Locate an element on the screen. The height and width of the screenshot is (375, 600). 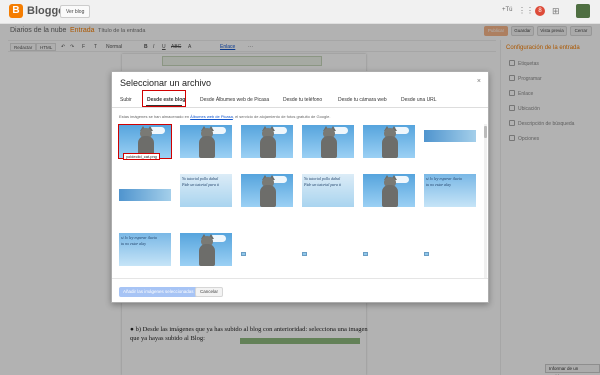
tab-picasa-albums: Desde Álbumes web de Picasa is located at coordinates (234, 100).